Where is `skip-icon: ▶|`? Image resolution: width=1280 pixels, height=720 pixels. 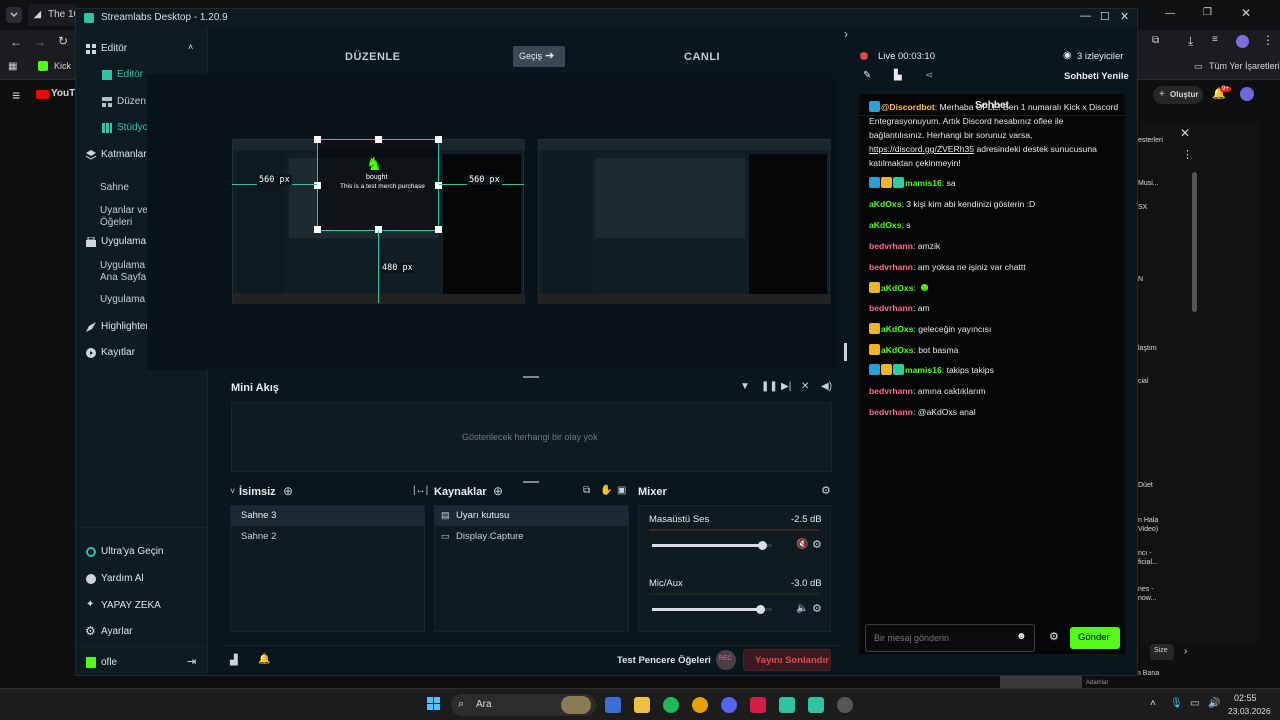 skip-icon: ▶| is located at coordinates (786, 386).